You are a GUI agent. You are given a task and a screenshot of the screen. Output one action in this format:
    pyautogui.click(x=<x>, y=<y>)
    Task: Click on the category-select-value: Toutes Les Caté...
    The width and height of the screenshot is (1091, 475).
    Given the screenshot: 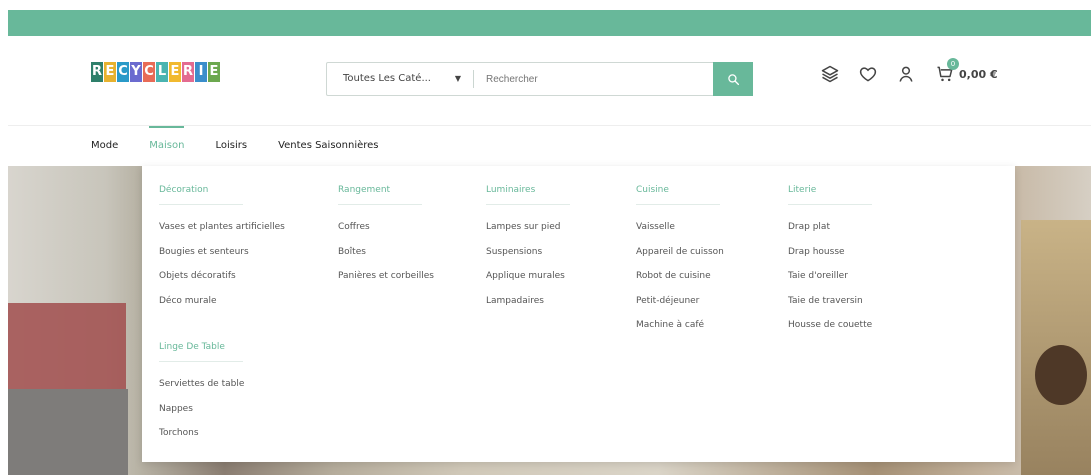 What is the action you would take?
    pyautogui.click(x=387, y=78)
    